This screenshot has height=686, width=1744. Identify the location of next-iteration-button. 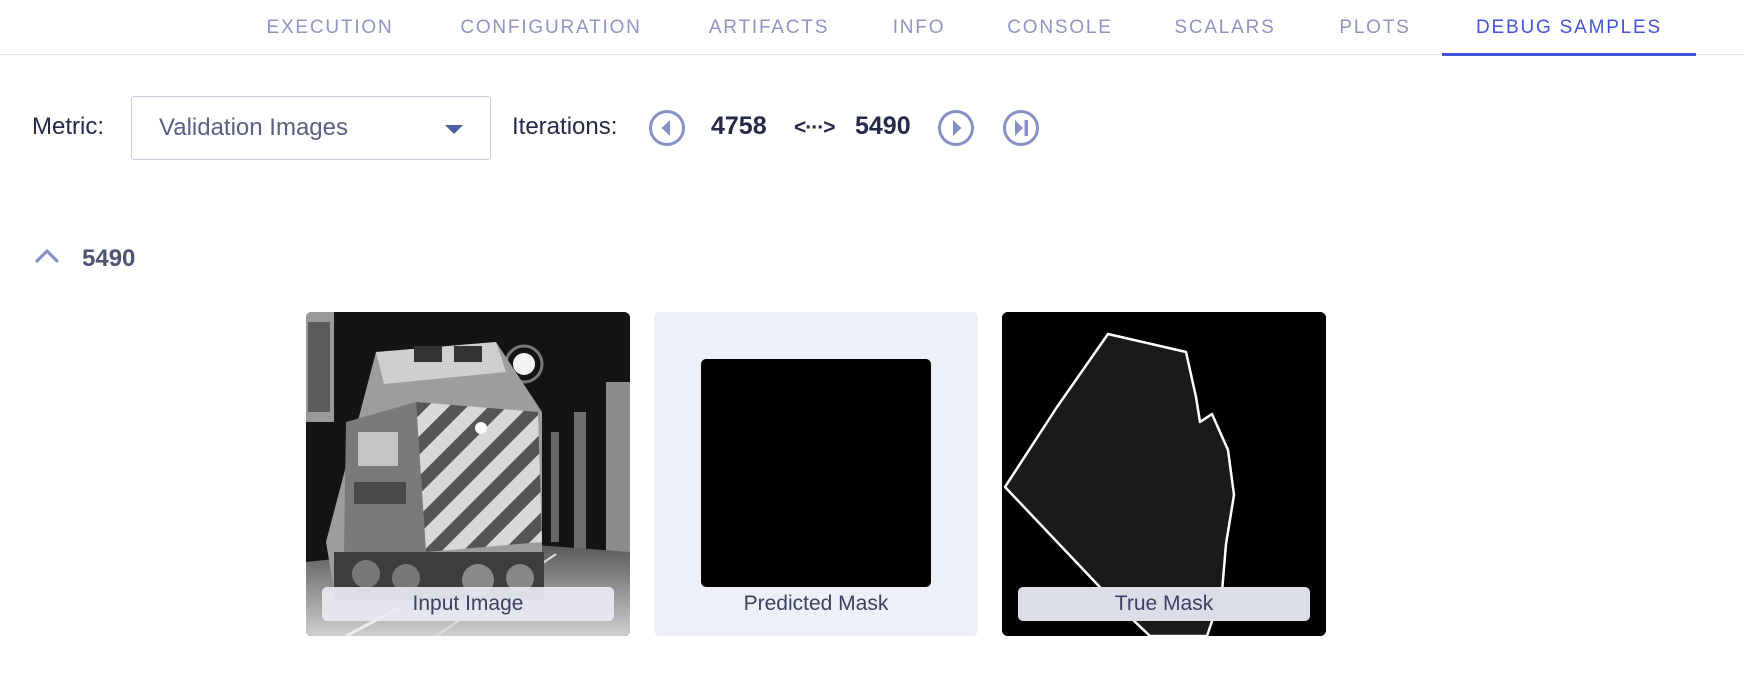
(956, 128).